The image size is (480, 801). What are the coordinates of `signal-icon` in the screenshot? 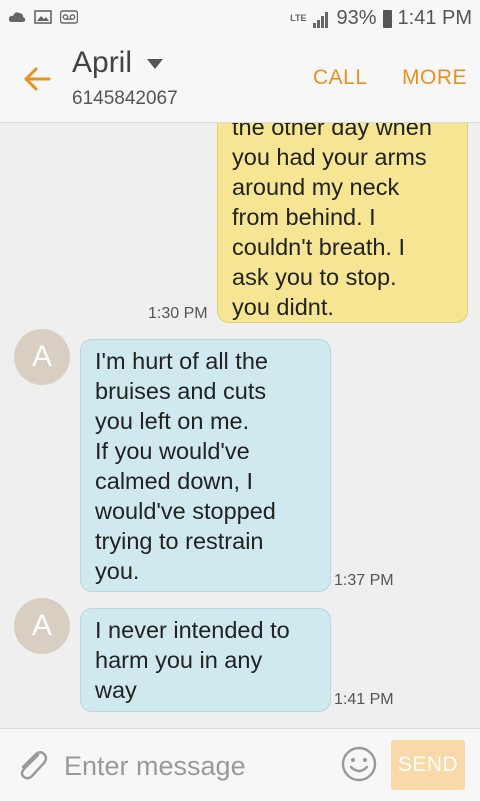 It's located at (321, 19).